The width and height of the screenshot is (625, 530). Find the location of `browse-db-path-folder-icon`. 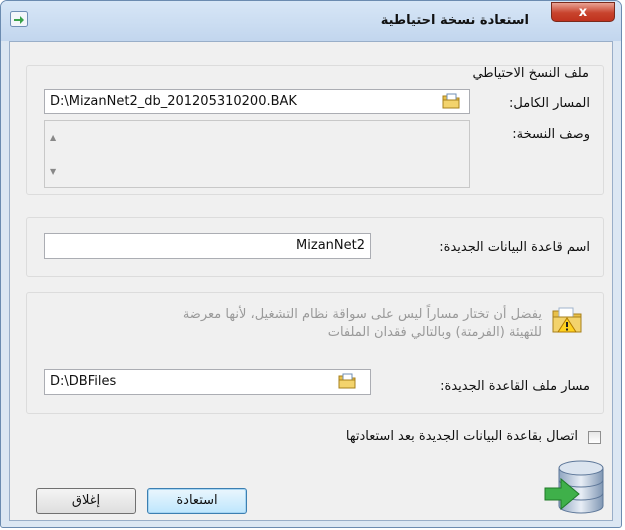

browse-db-path-folder-icon is located at coordinates (347, 381).